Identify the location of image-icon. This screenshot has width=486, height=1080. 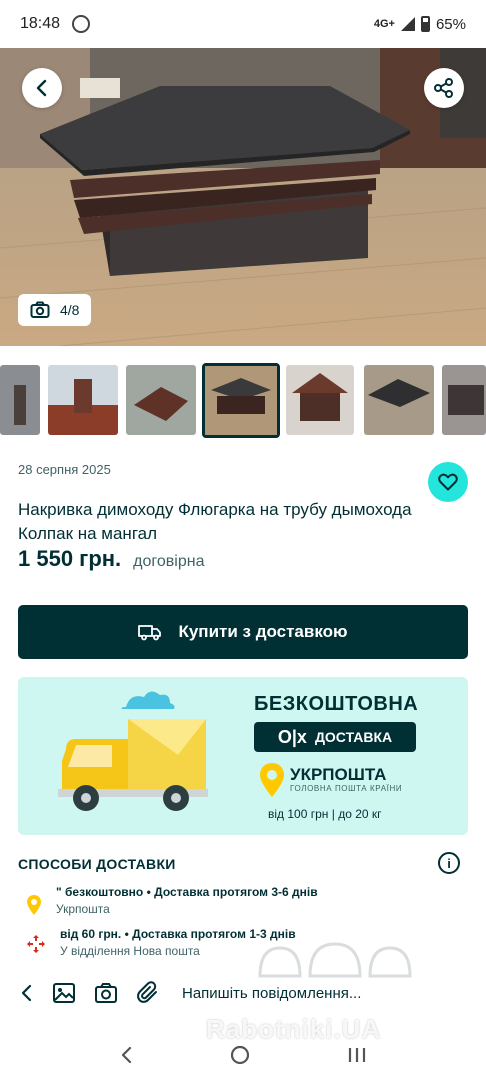
(64, 993).